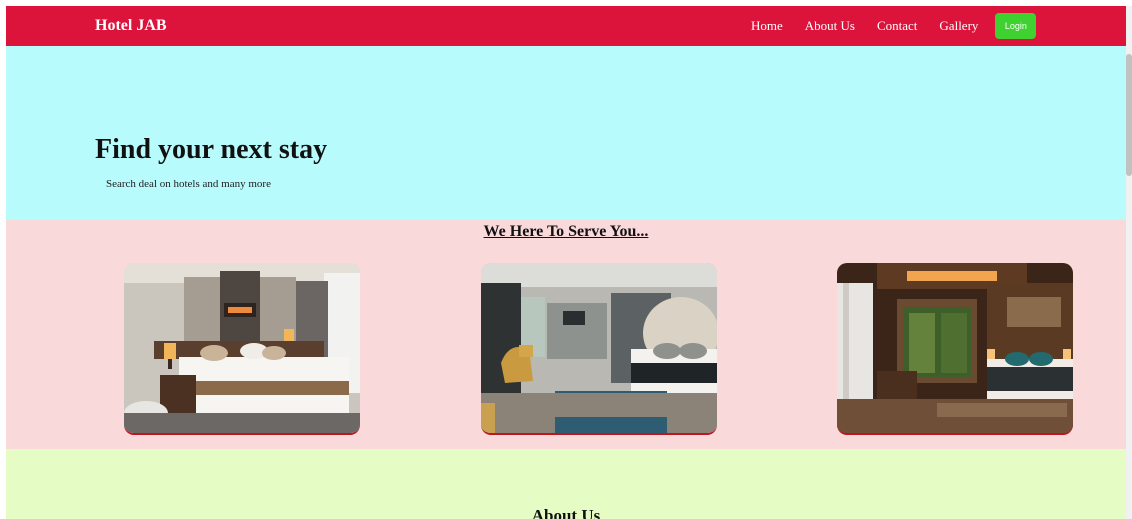 This screenshot has width=1132, height=519. I want to click on page-scrollbar, so click(1129, 262).